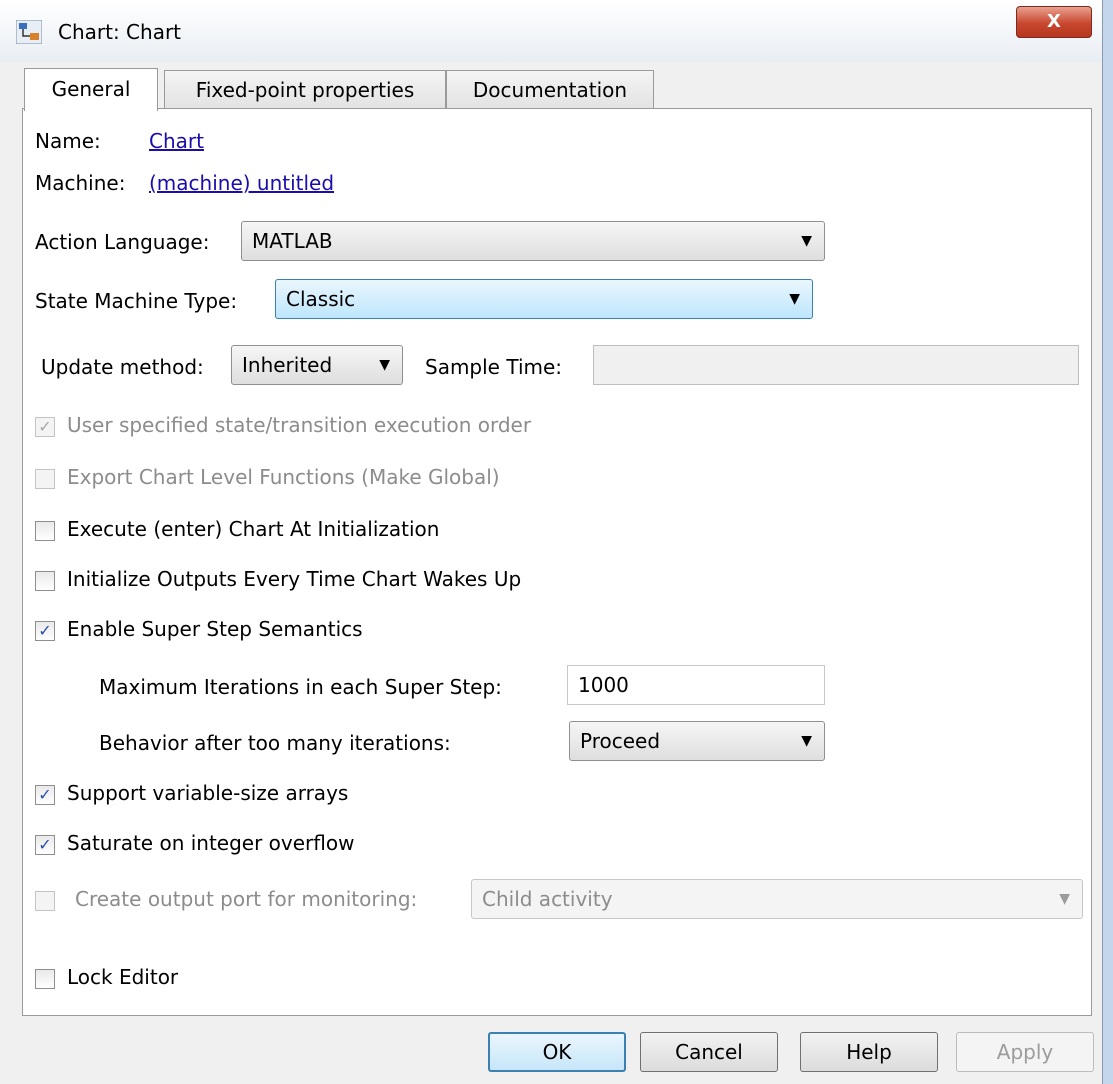 Image resolution: width=1113 pixels, height=1084 pixels. I want to click on update-method-label: Update method:, so click(122, 367).